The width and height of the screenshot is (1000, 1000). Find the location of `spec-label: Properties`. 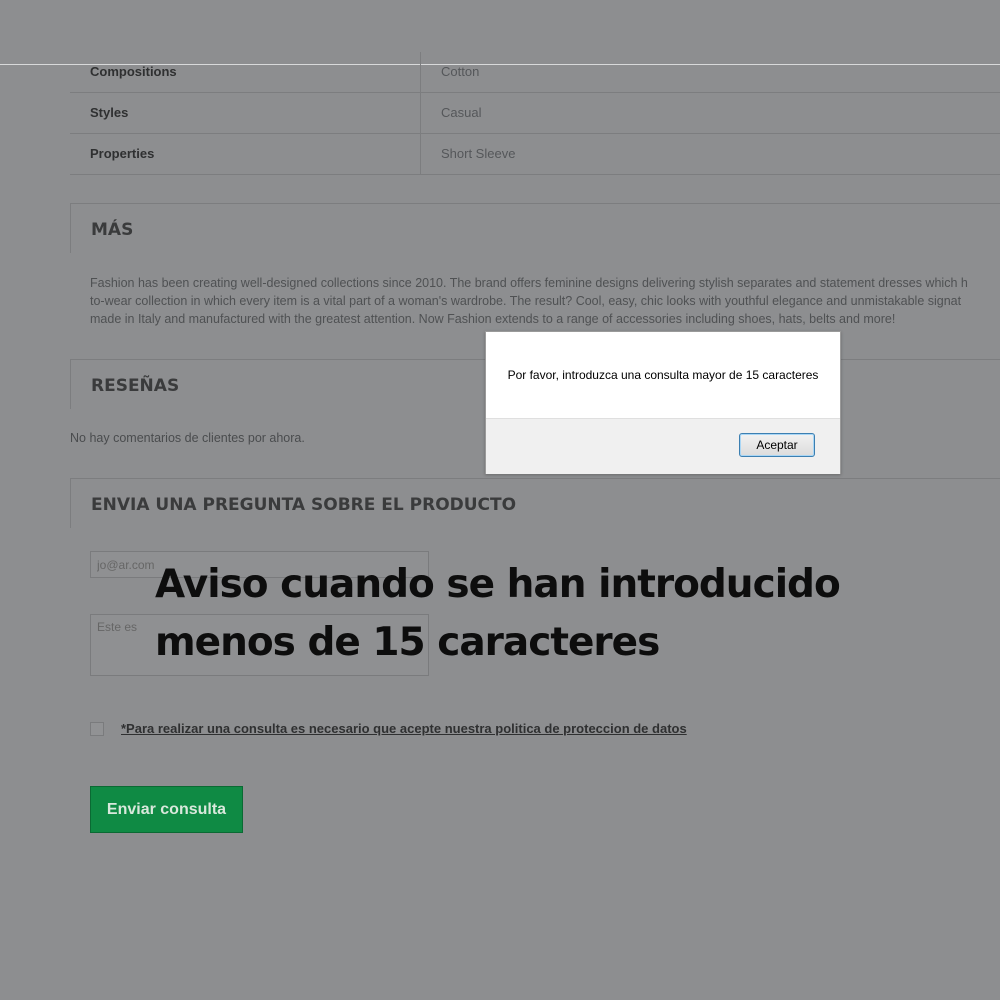

spec-label: Properties is located at coordinates (122, 153).